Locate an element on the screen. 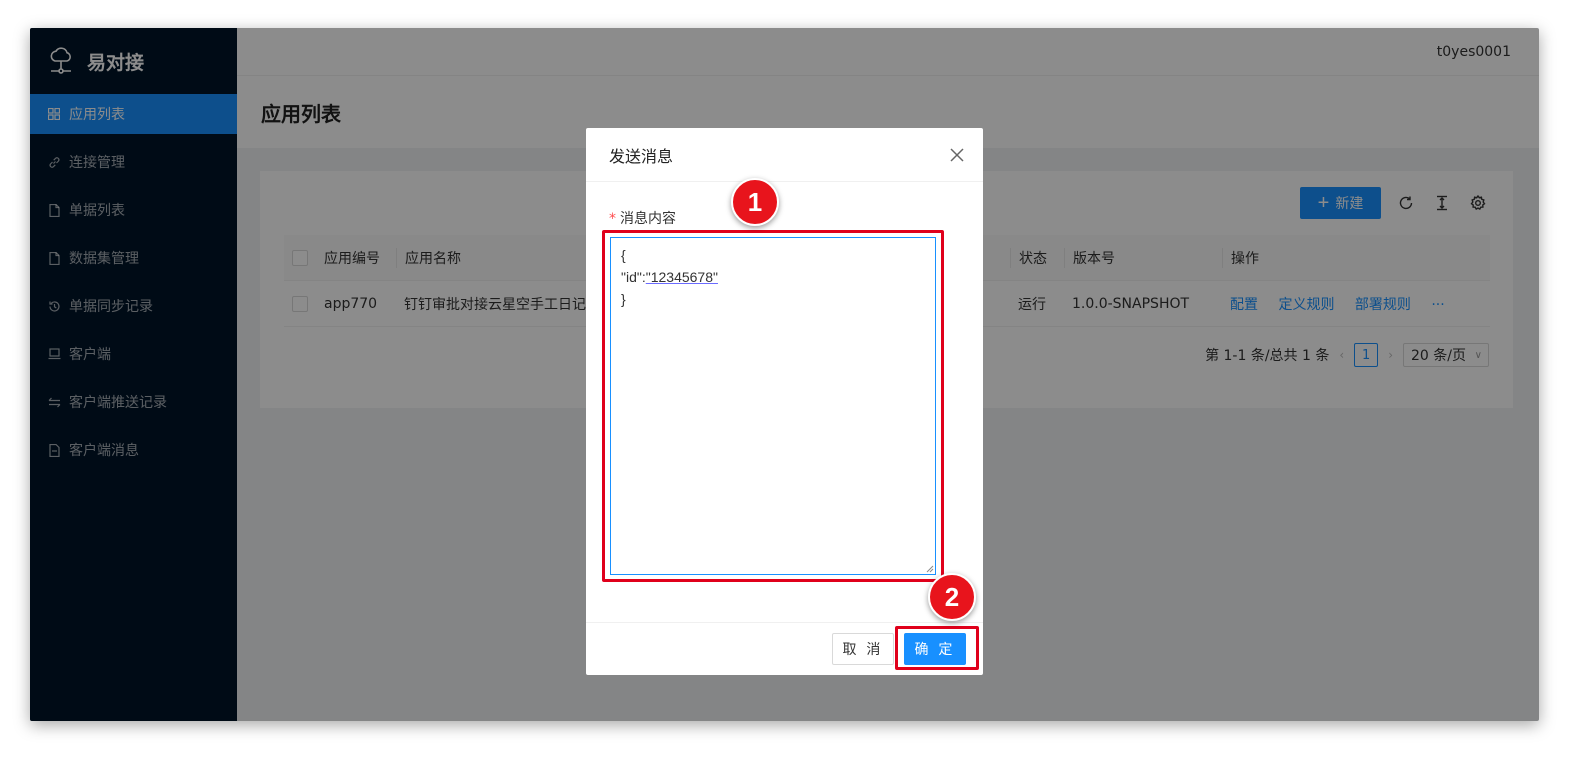  required-mark: * is located at coordinates (612, 219).